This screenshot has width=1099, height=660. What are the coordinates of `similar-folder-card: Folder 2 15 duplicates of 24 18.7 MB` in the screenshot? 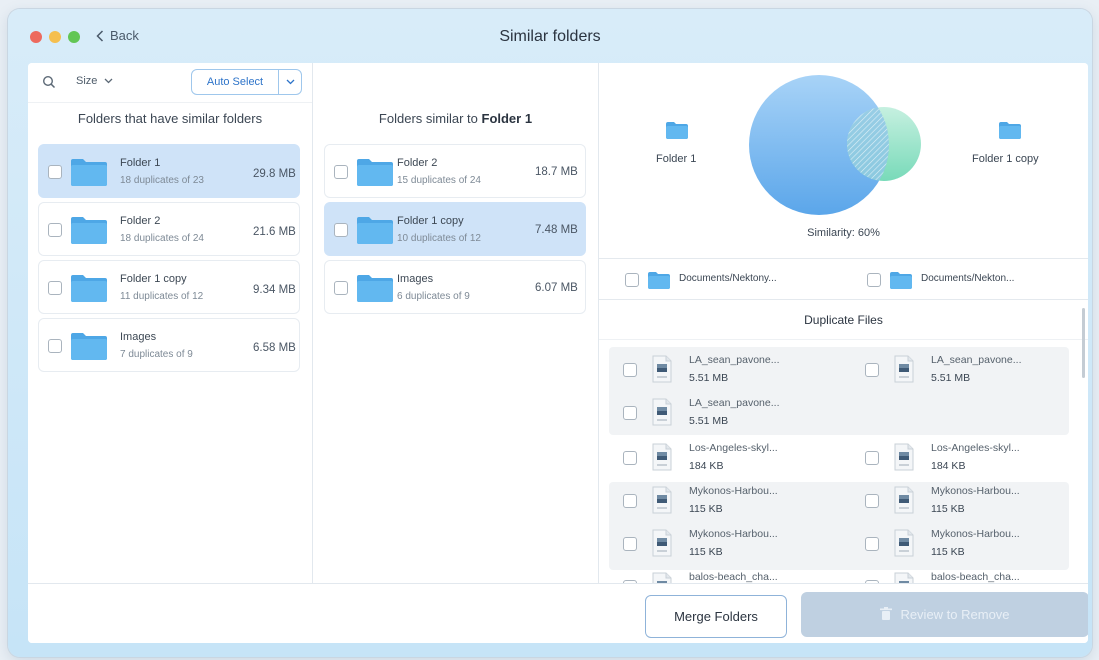 It's located at (455, 171).